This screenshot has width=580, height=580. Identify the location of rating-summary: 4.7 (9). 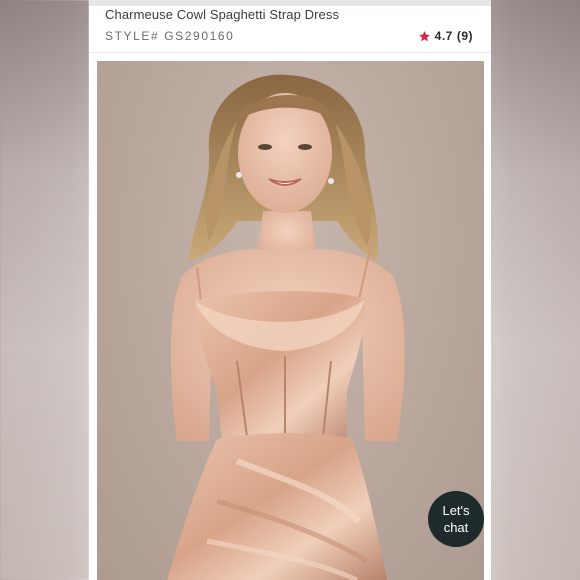
(445, 36).